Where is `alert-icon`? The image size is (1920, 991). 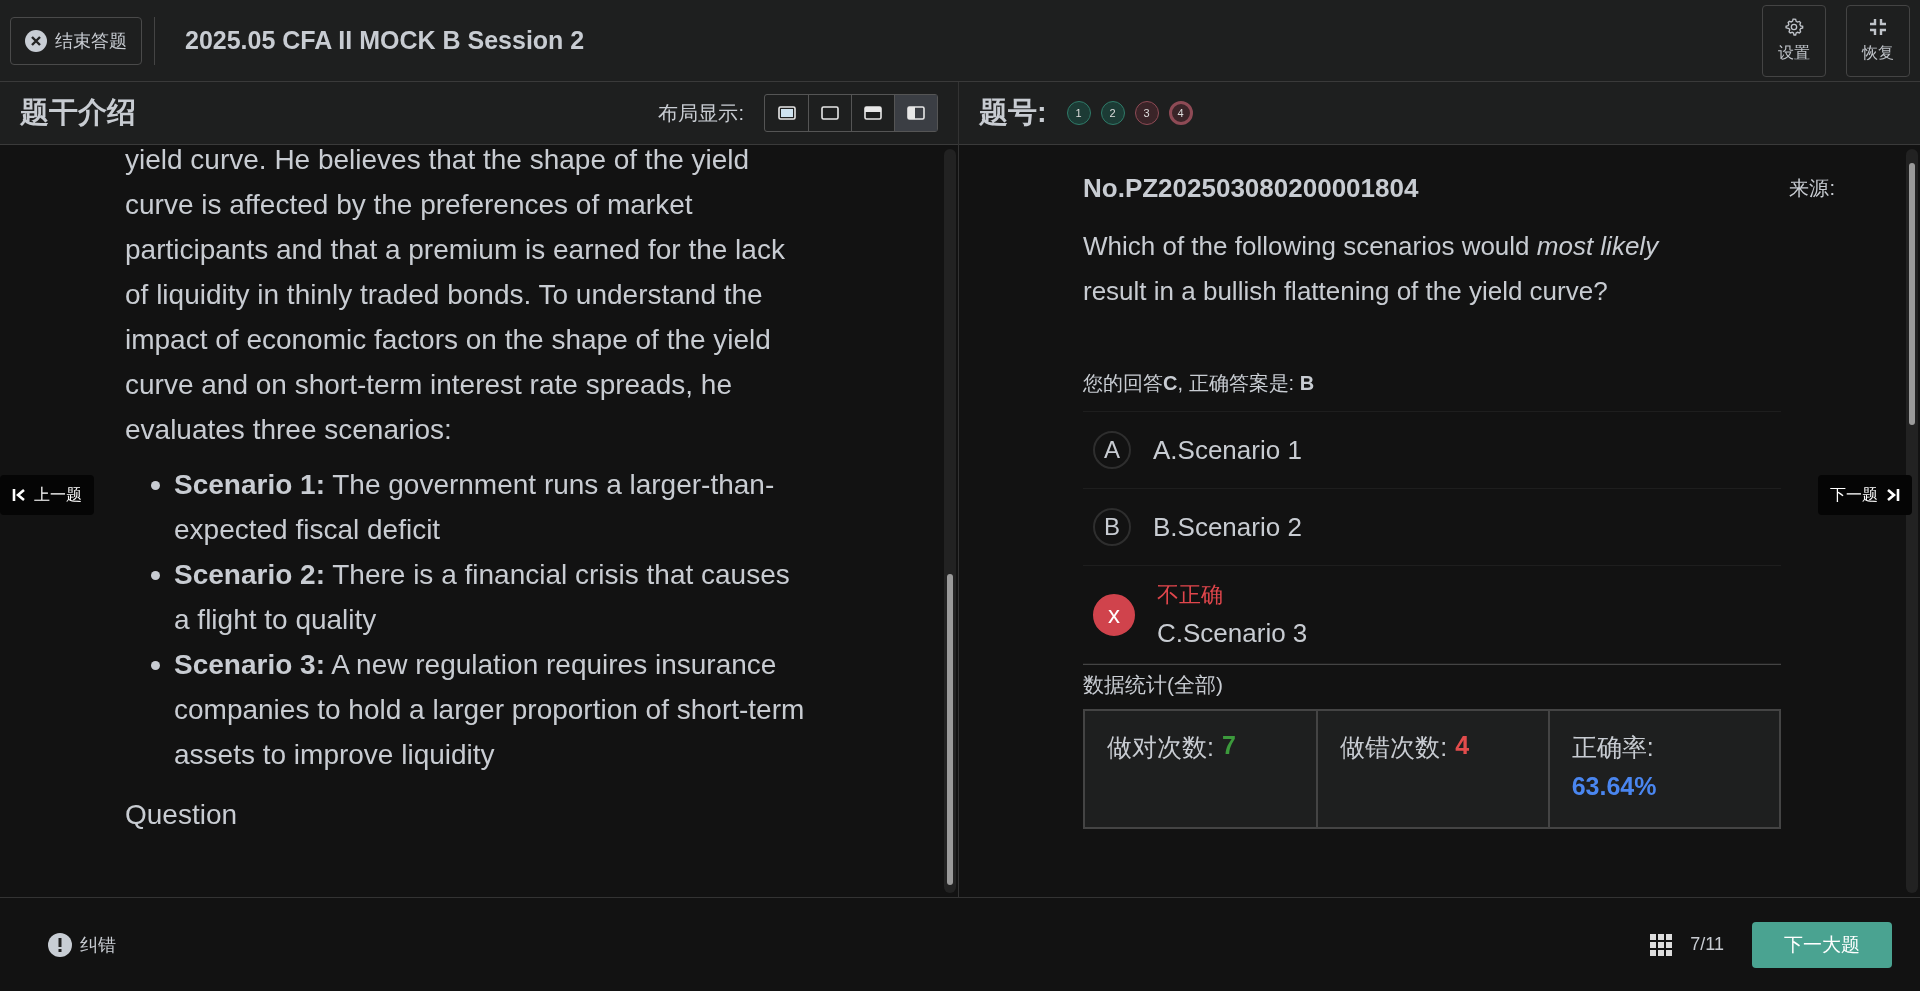 alert-icon is located at coordinates (60, 944).